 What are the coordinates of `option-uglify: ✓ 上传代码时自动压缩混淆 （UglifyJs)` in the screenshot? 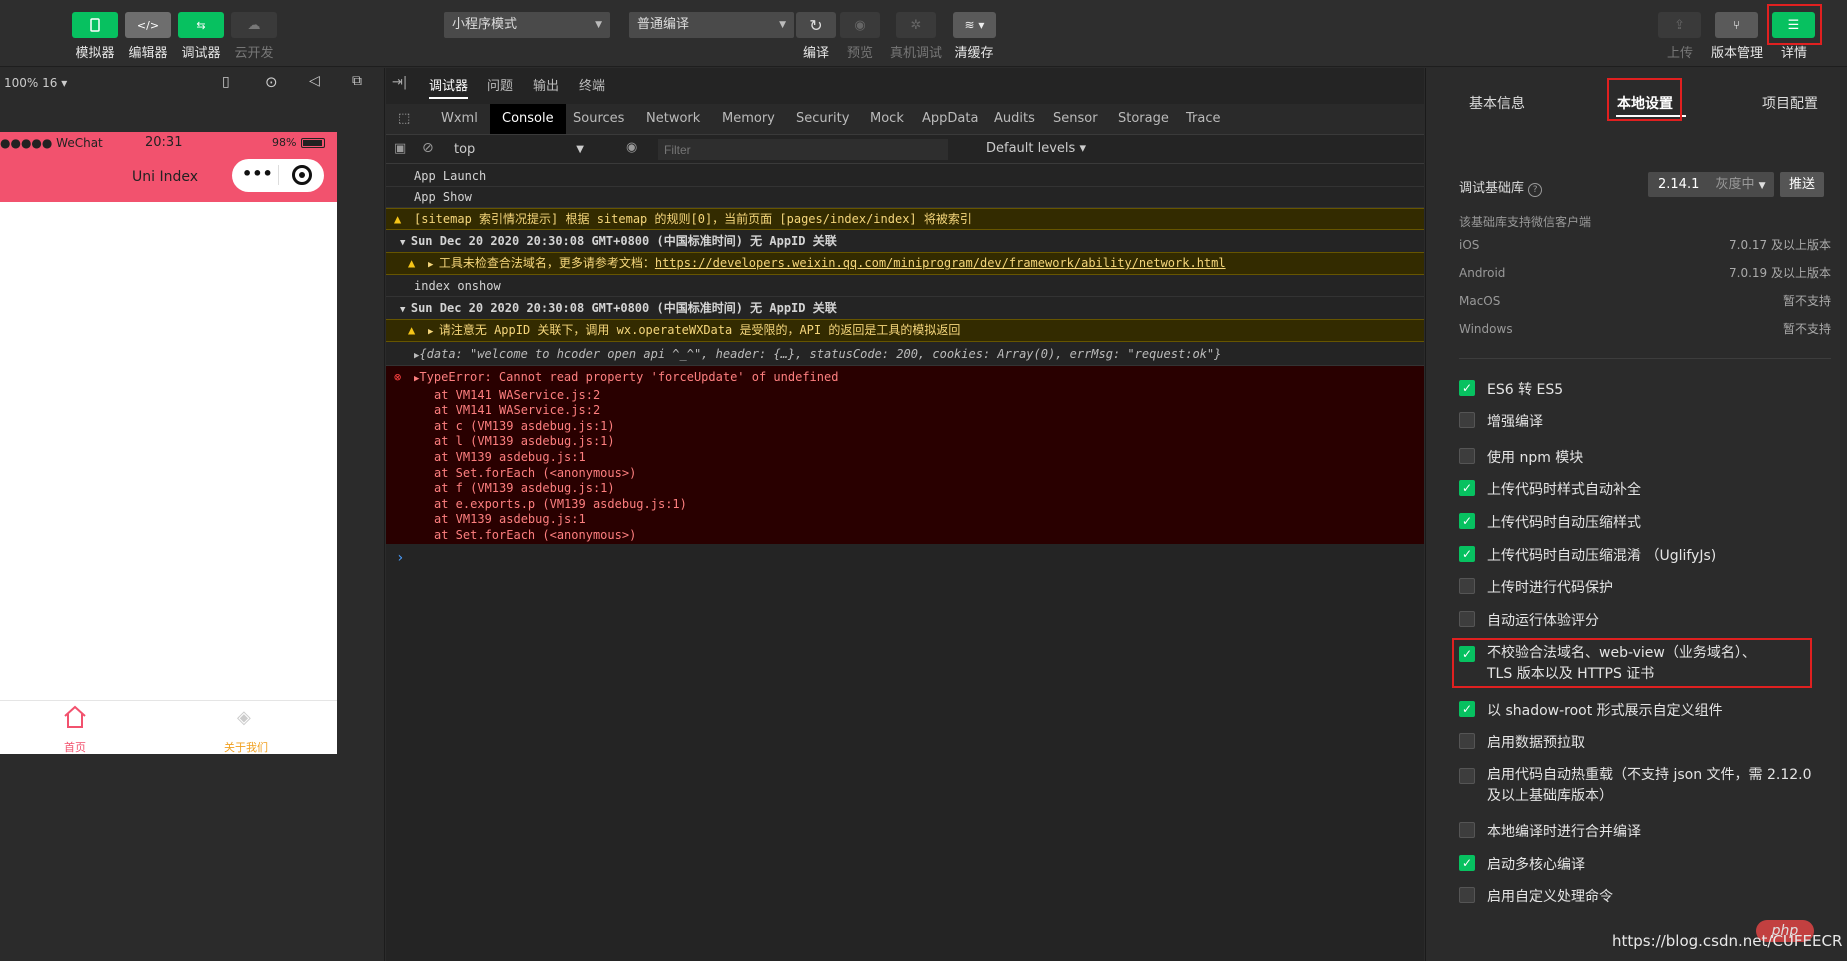 It's located at (1587, 555).